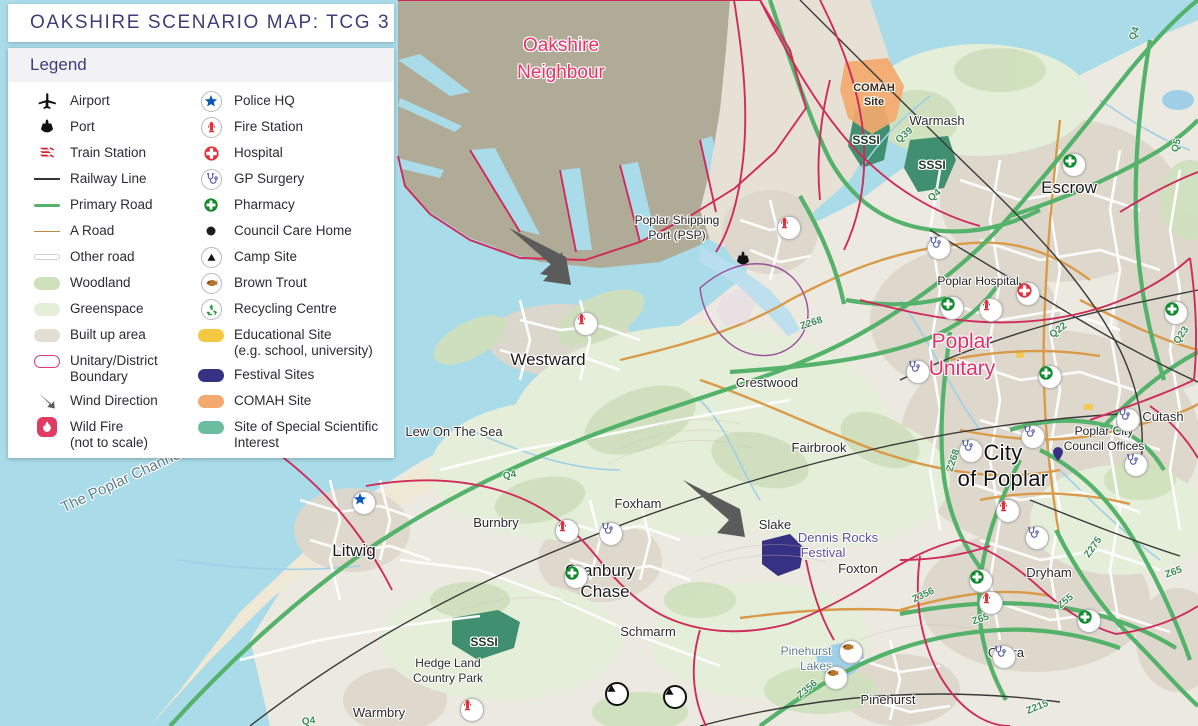 Image resolution: width=1198 pixels, height=726 pixels. I want to click on title-panel: OAKSHIRE SCENARIO MAP: TCG 3, so click(201, 23).